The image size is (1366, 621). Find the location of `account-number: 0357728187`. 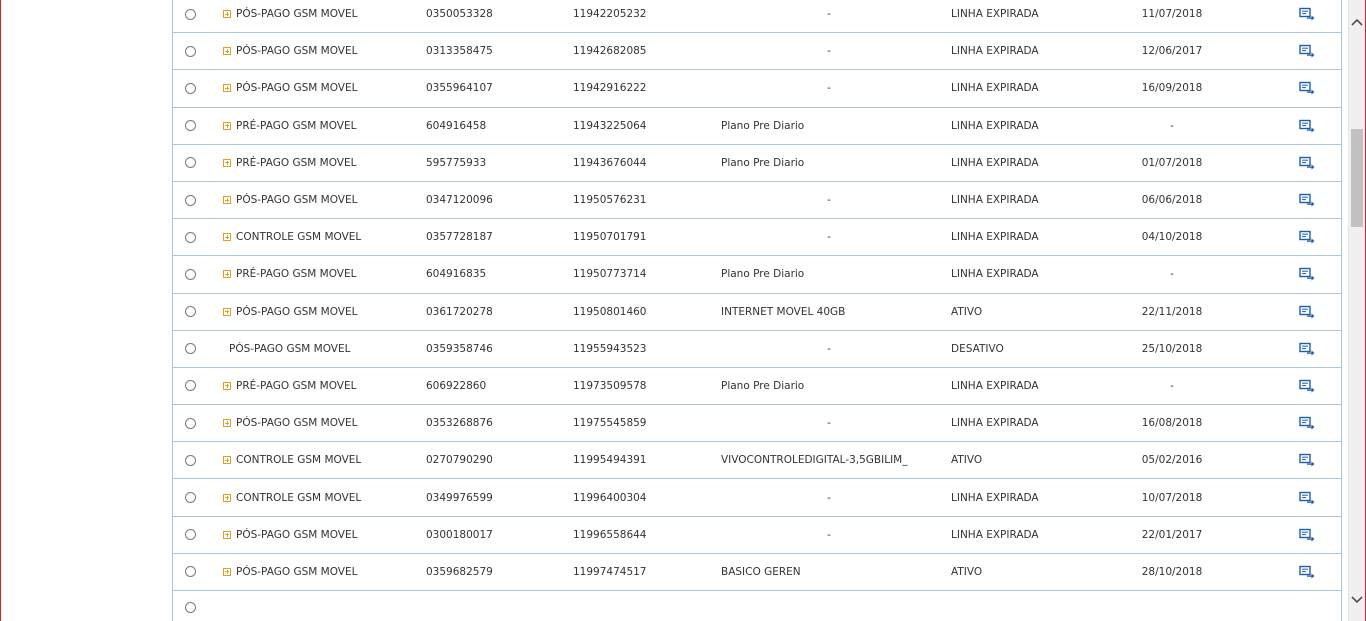

account-number: 0357728187 is located at coordinates (459, 237).